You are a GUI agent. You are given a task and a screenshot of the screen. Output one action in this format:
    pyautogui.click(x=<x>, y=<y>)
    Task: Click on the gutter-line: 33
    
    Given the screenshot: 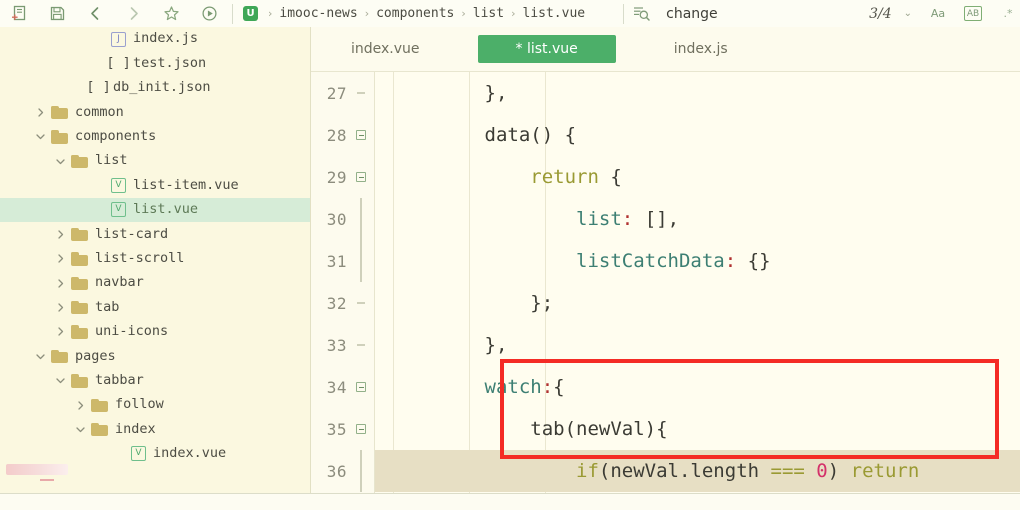 What is the action you would take?
    pyautogui.click(x=342, y=345)
    